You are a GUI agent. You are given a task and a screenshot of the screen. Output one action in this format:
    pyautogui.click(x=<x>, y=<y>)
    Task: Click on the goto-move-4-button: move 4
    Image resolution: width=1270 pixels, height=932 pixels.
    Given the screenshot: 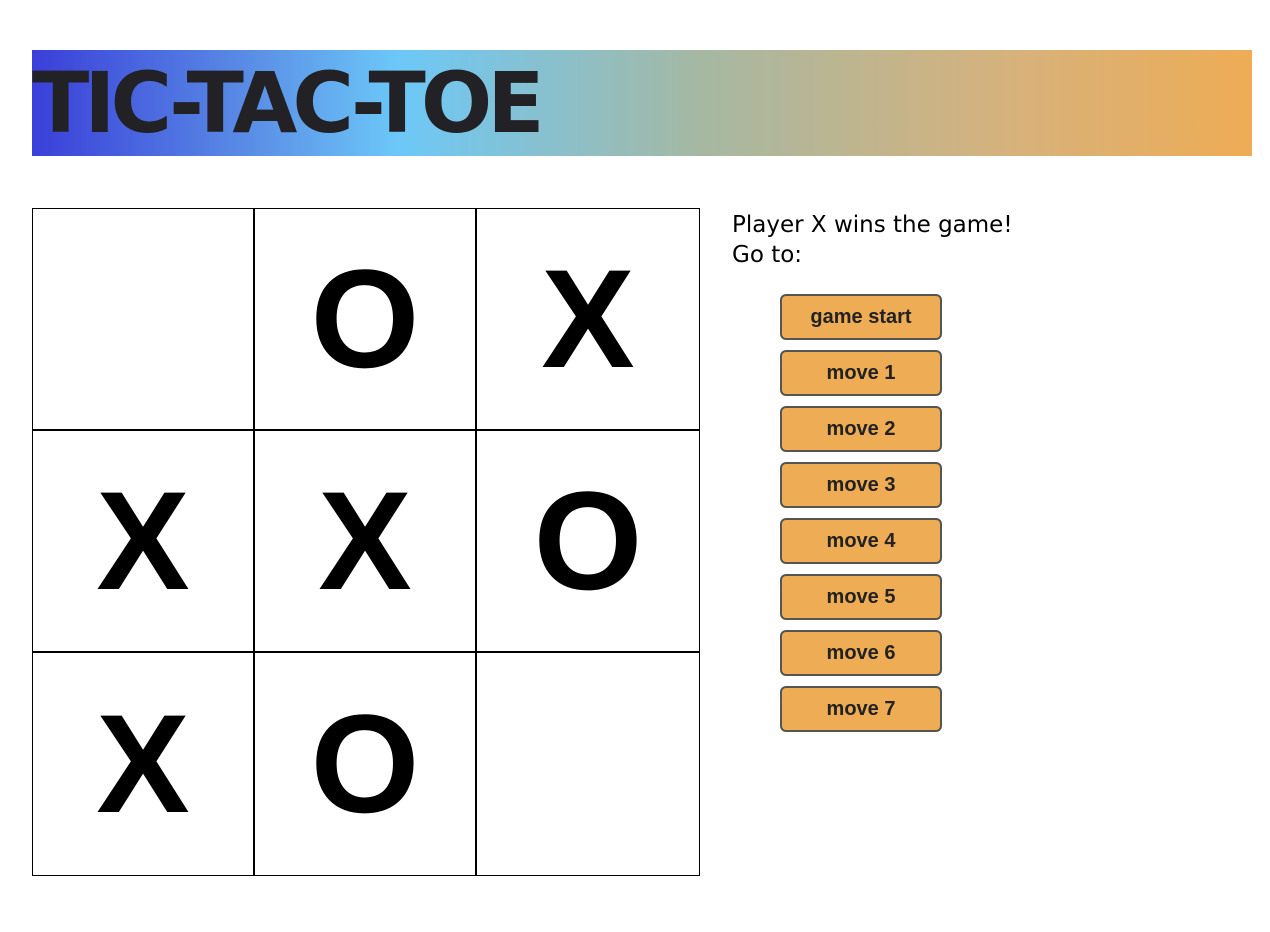 What is the action you would take?
    pyautogui.click(x=861, y=541)
    